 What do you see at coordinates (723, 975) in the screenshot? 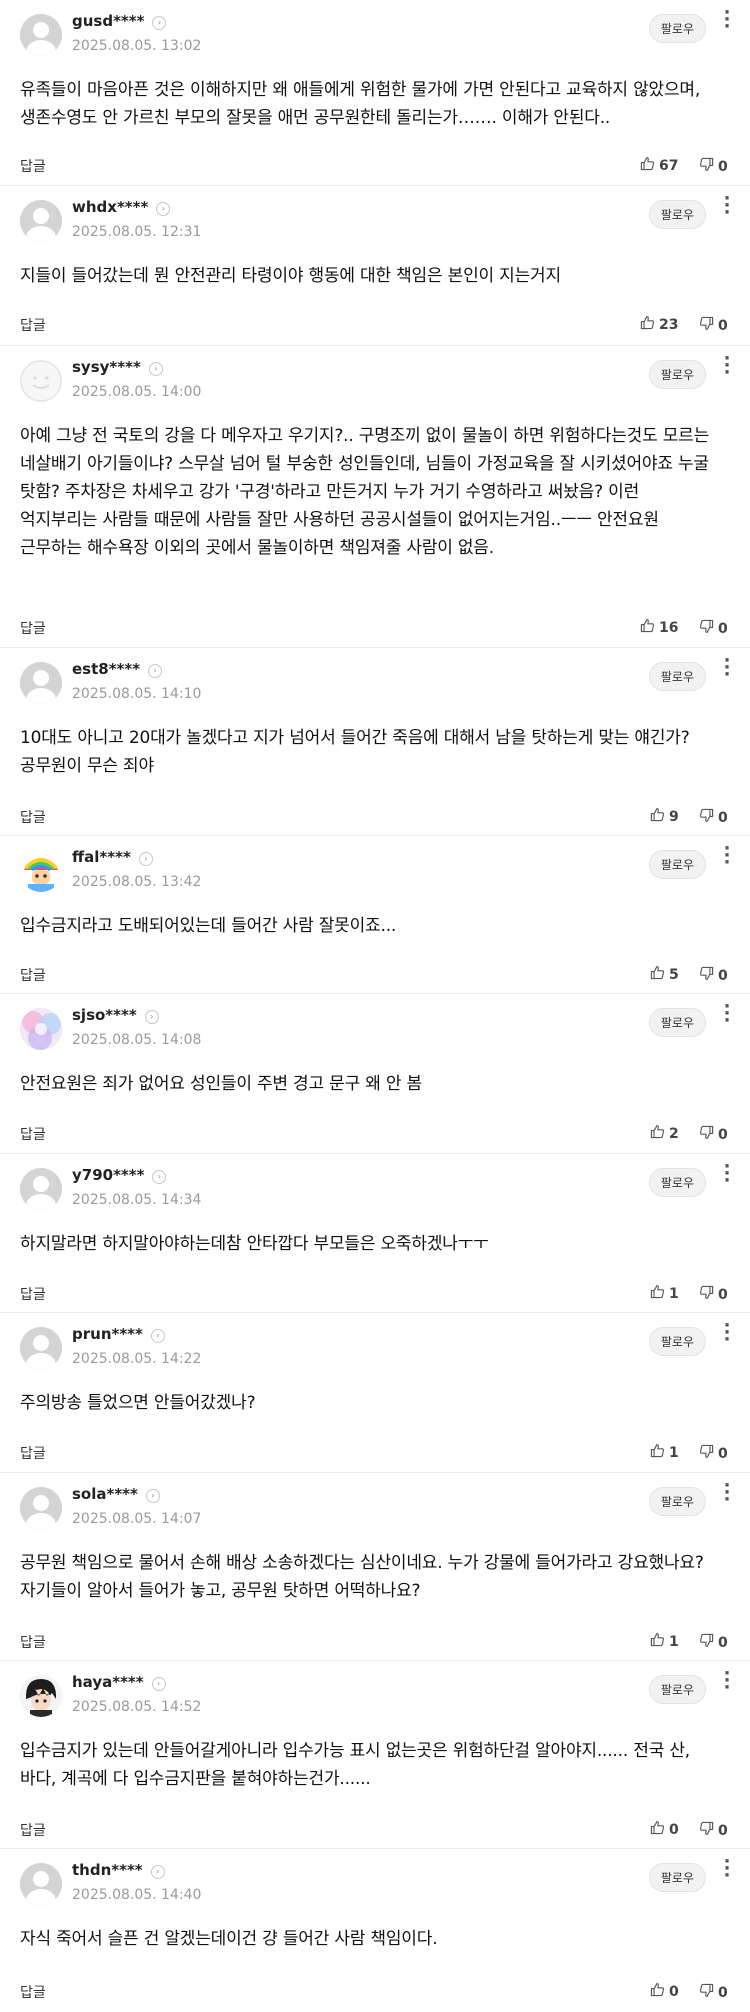
I see `dislike-count: 0` at bounding box center [723, 975].